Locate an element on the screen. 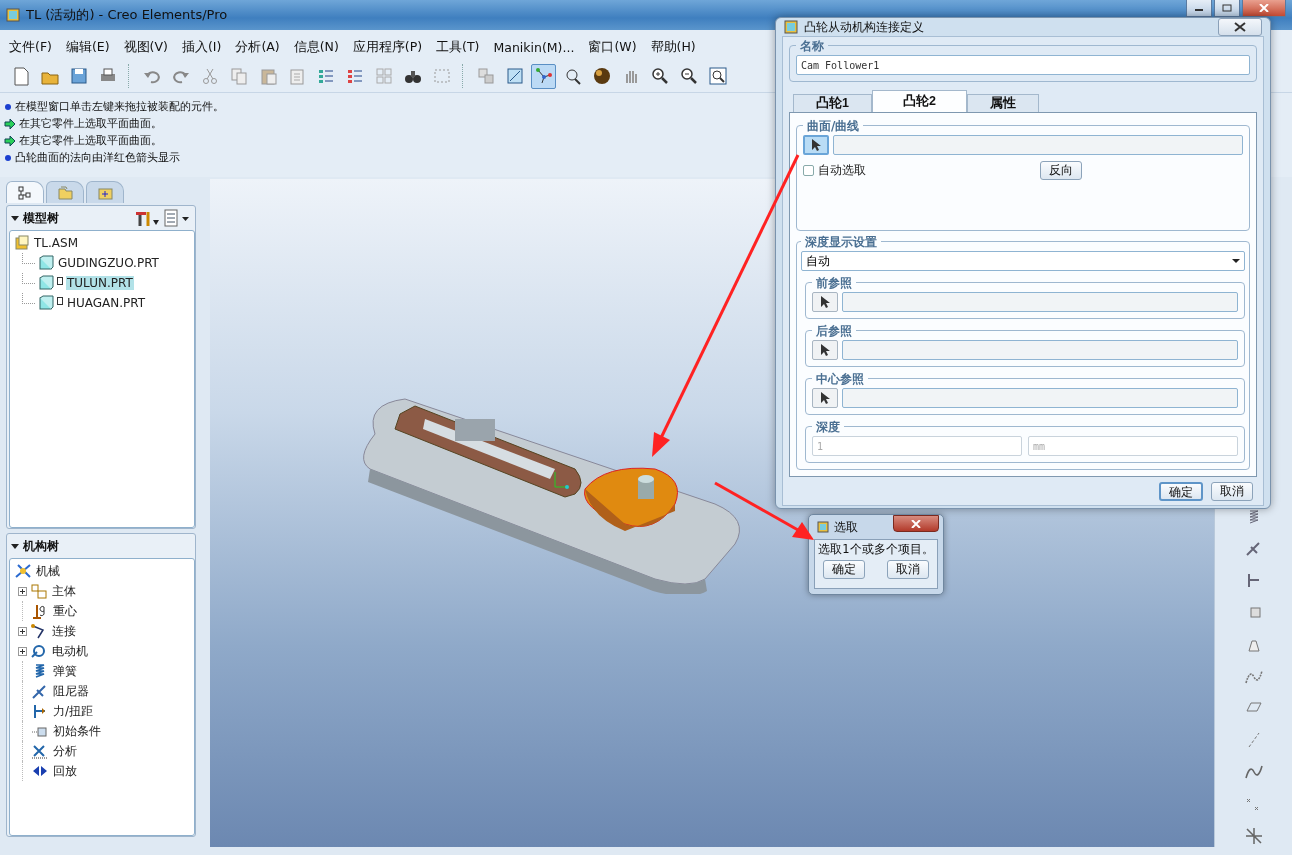 The height and width of the screenshot is (855, 1292). dialog-title: 选取 is located at coordinates (846, 527).